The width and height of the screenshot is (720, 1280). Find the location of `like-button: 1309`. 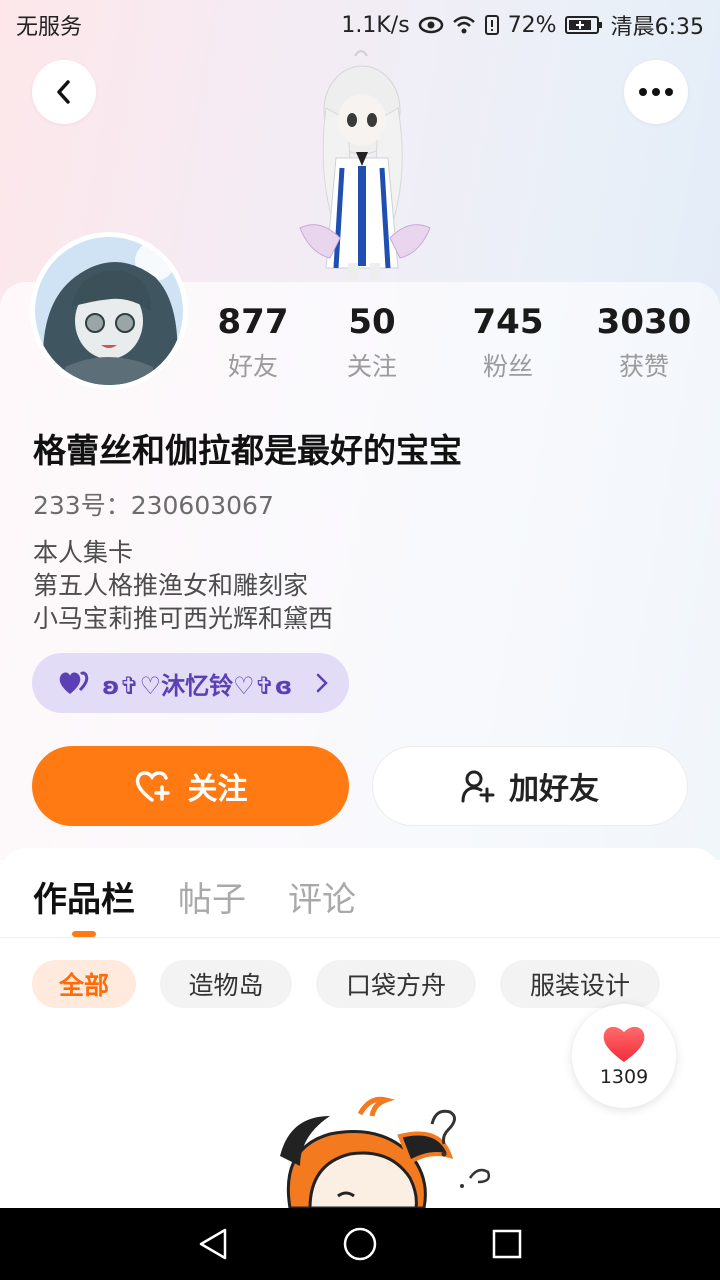

like-button: 1309 is located at coordinates (624, 1056).